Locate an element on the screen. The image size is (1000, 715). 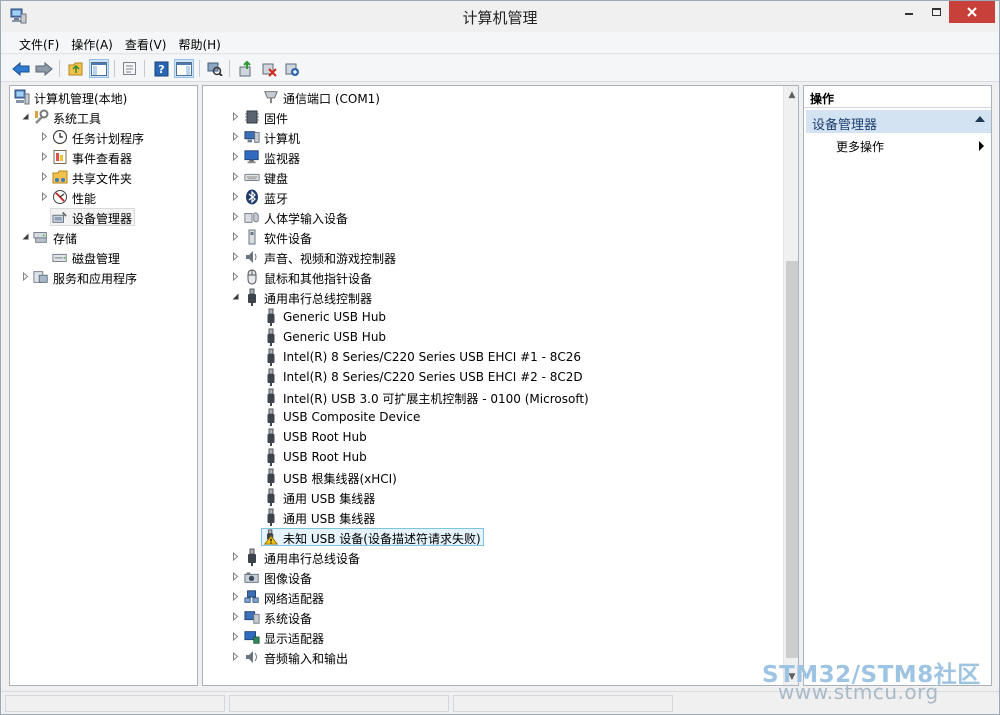
actions-section-device-manager: 设备管理器 is located at coordinates (898, 121).